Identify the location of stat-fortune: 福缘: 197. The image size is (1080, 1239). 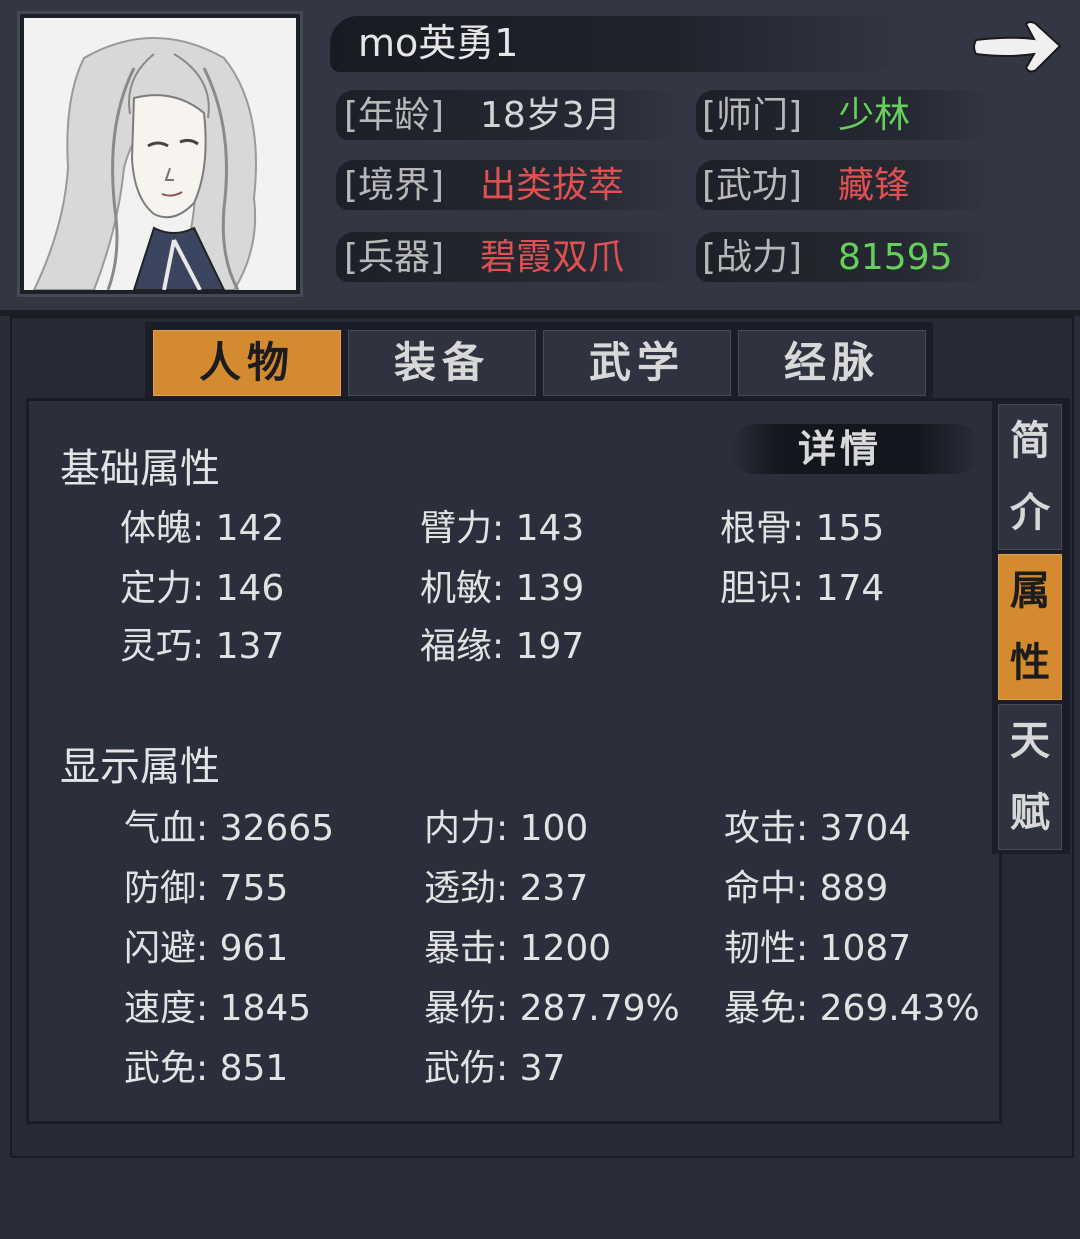
(502, 646).